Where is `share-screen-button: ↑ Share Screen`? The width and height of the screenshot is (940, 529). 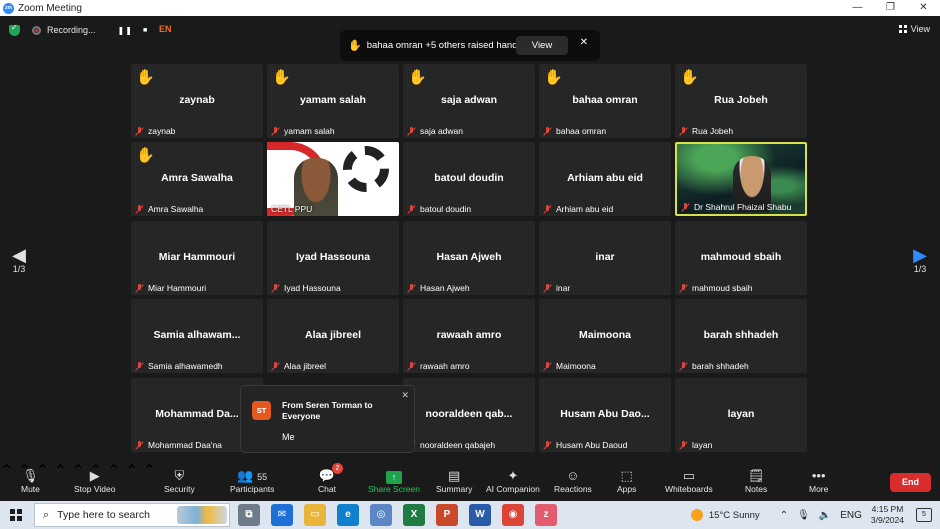 share-screen-button: ↑ Share Screen is located at coordinates (394, 480).